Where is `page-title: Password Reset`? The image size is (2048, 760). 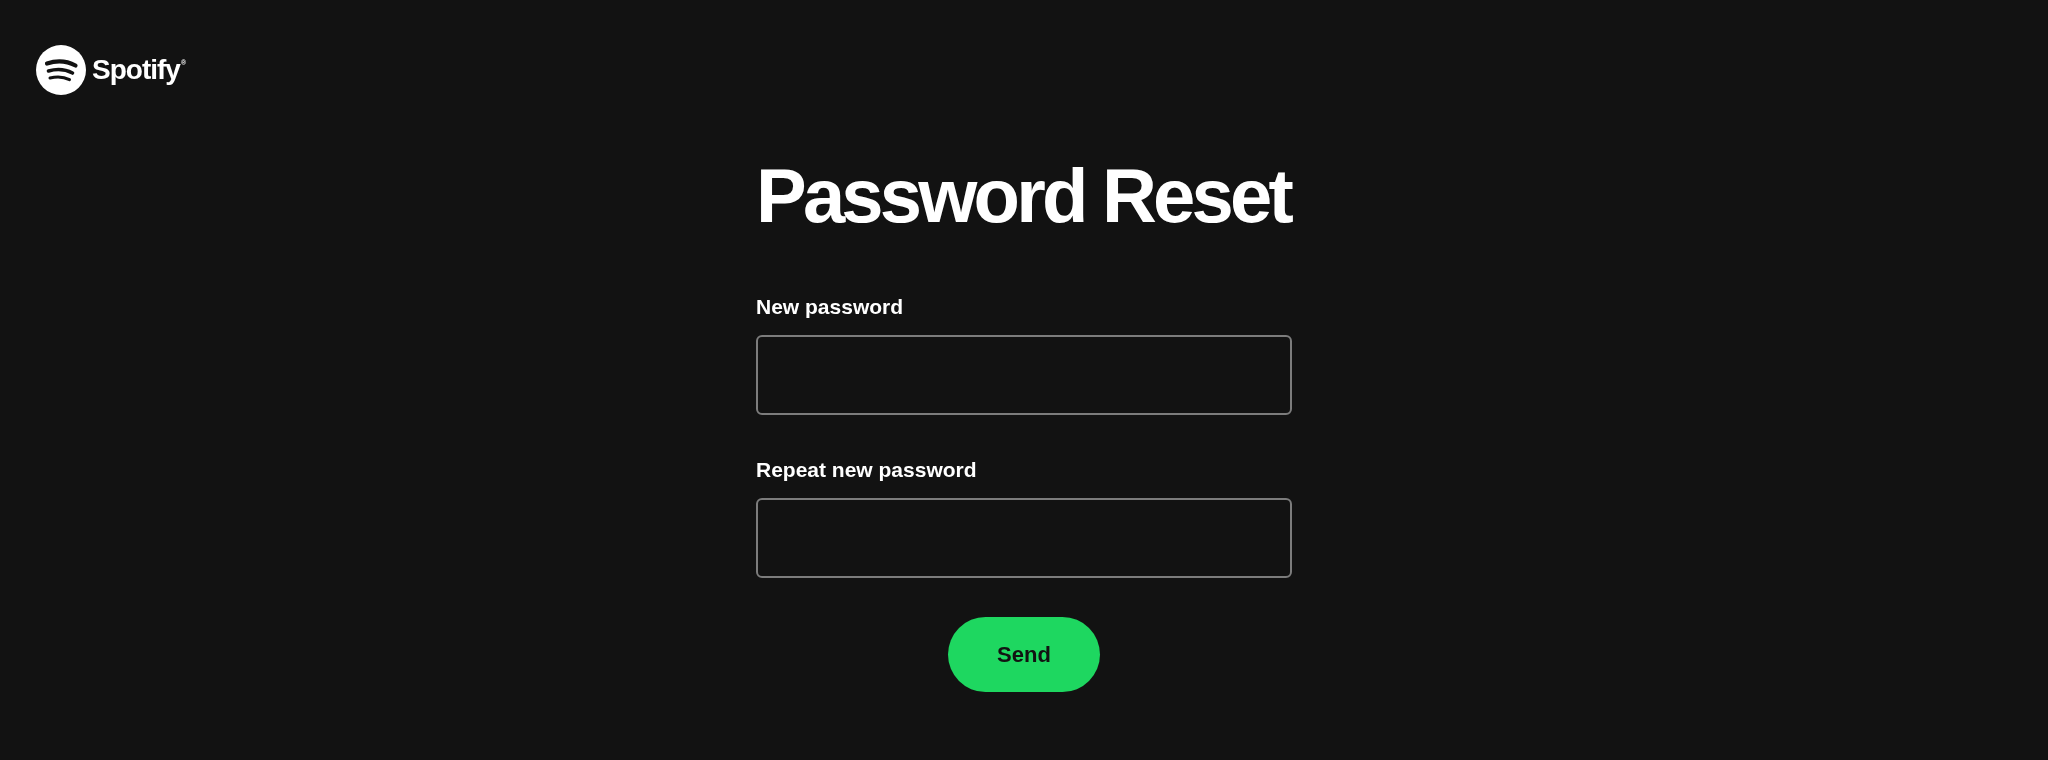 page-title: Password Reset is located at coordinates (1024, 196).